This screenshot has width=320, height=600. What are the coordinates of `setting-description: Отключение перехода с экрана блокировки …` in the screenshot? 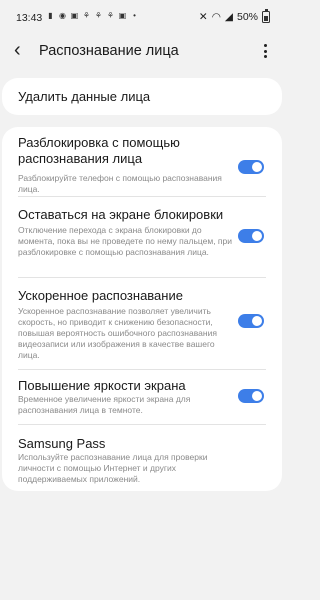 It's located at (125, 241).